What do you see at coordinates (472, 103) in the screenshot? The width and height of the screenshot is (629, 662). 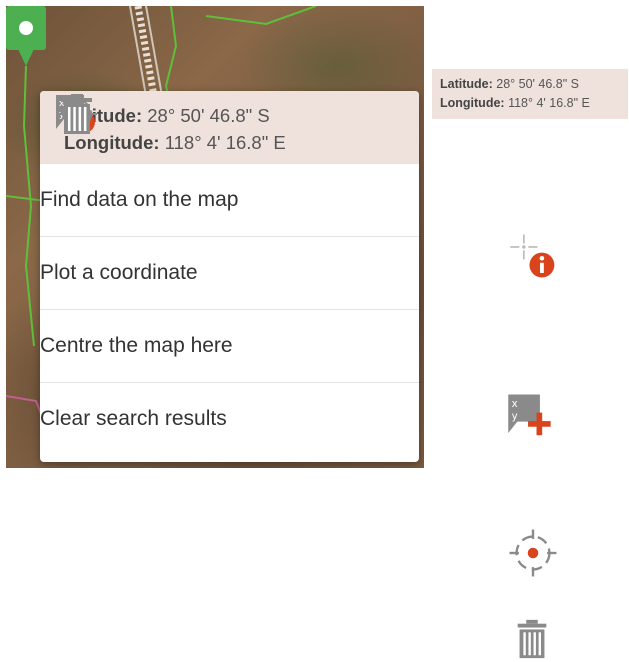 I see `tooltip-longitude-label: Longitude:` at bounding box center [472, 103].